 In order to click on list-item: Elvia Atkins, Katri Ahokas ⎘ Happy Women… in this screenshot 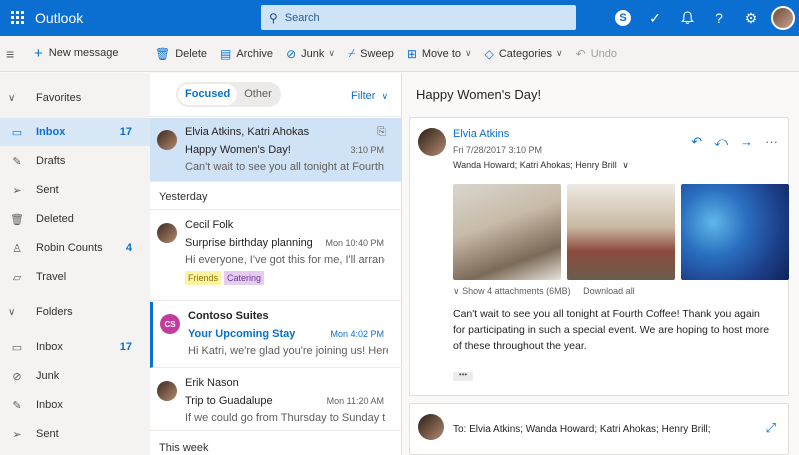, I will do `click(276, 150)`.